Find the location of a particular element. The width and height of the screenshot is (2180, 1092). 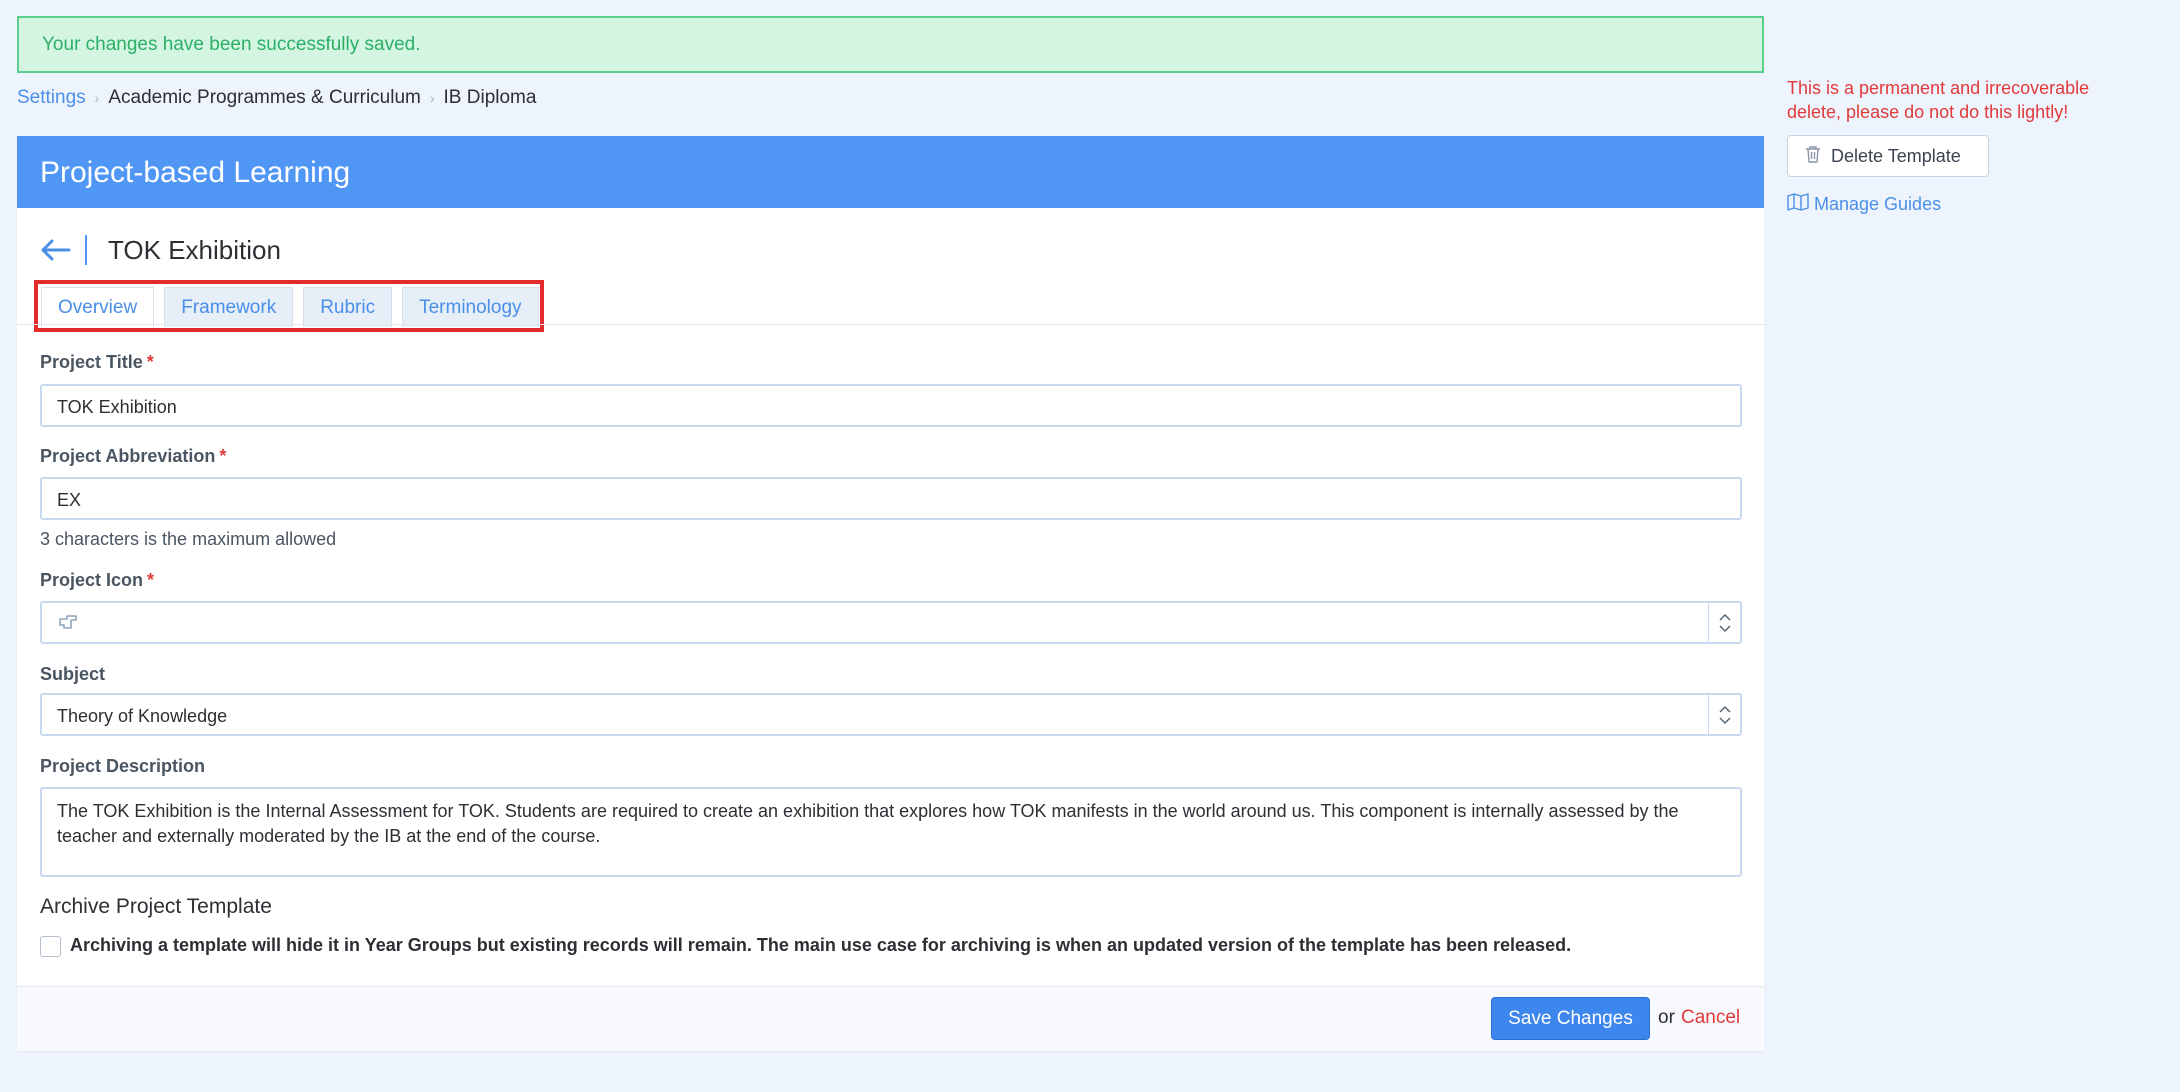

delete-template-label: Delete Template is located at coordinates (1896, 155).